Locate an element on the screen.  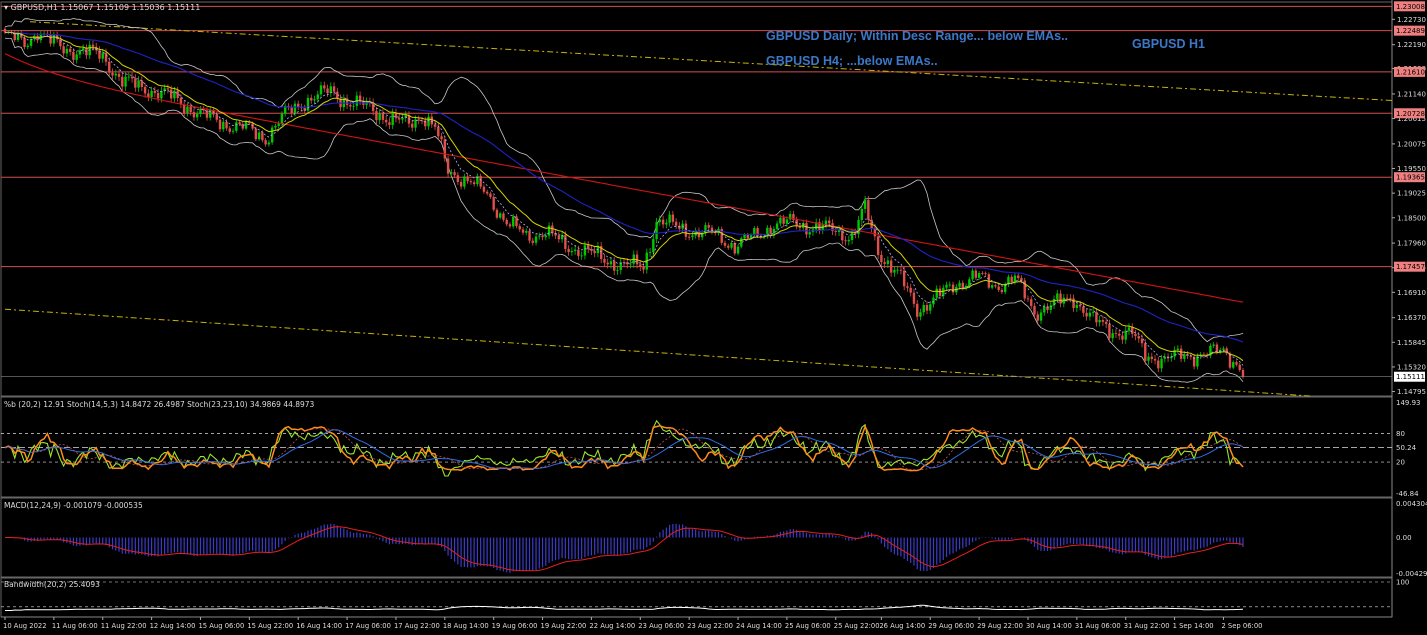
time-tick-label: 19 Aug 06:00 is located at coordinates (515, 626).